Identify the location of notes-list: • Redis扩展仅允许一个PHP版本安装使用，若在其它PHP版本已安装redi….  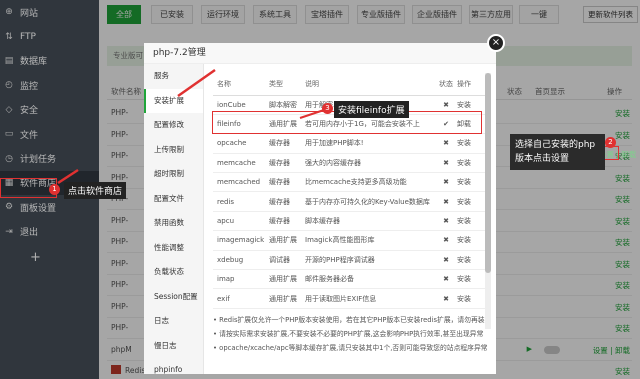
(353, 334).